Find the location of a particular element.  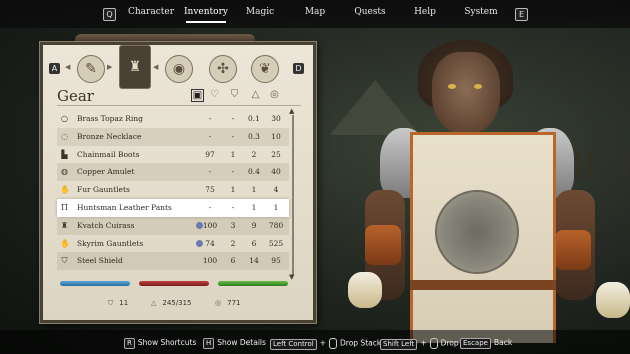

item-name: Kvatch Cuirass is located at coordinates (106, 225).